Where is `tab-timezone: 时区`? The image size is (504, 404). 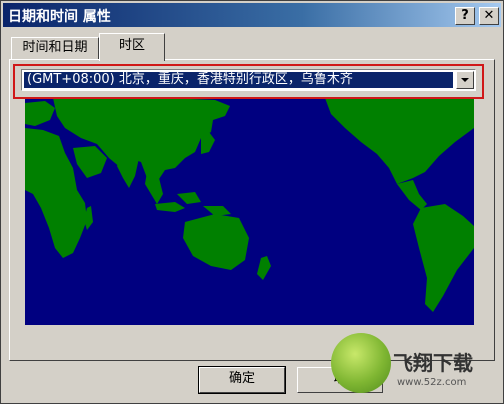 tab-timezone: 时区 is located at coordinates (132, 47).